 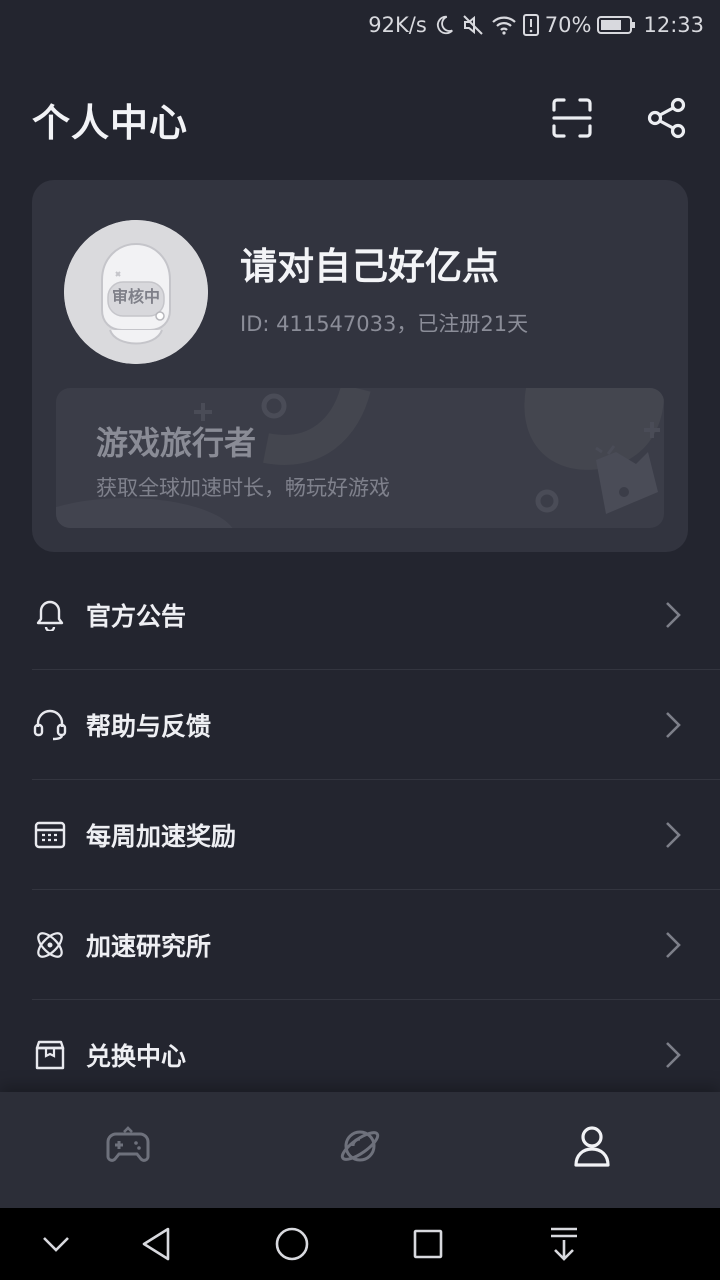 I want to click on review-badge: 审核中, so click(x=135, y=296).